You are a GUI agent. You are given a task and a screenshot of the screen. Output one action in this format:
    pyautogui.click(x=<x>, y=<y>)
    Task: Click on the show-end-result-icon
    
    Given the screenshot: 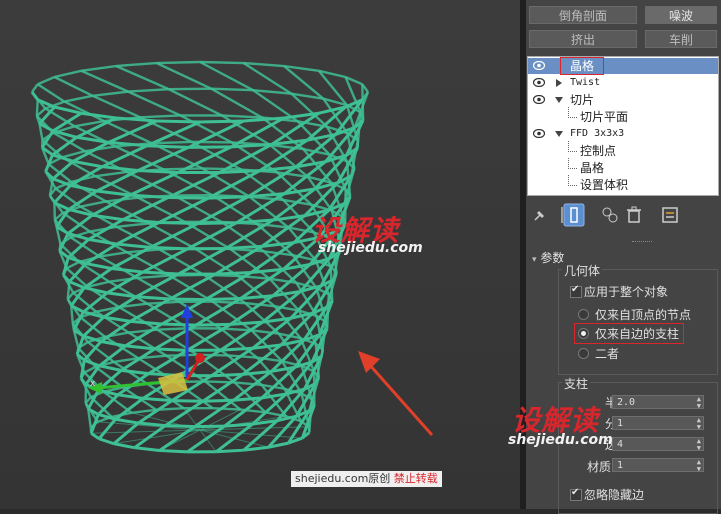 What is the action you would take?
    pyautogui.click(x=574, y=215)
    